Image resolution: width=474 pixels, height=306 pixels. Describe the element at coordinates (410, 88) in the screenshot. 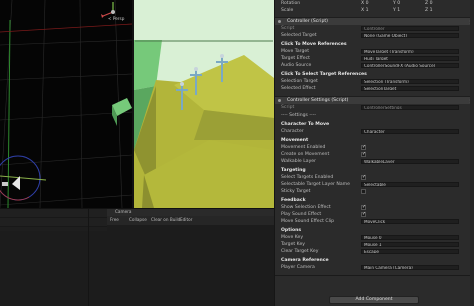

I see `selected-effect-field: SelectionTarget` at that location.